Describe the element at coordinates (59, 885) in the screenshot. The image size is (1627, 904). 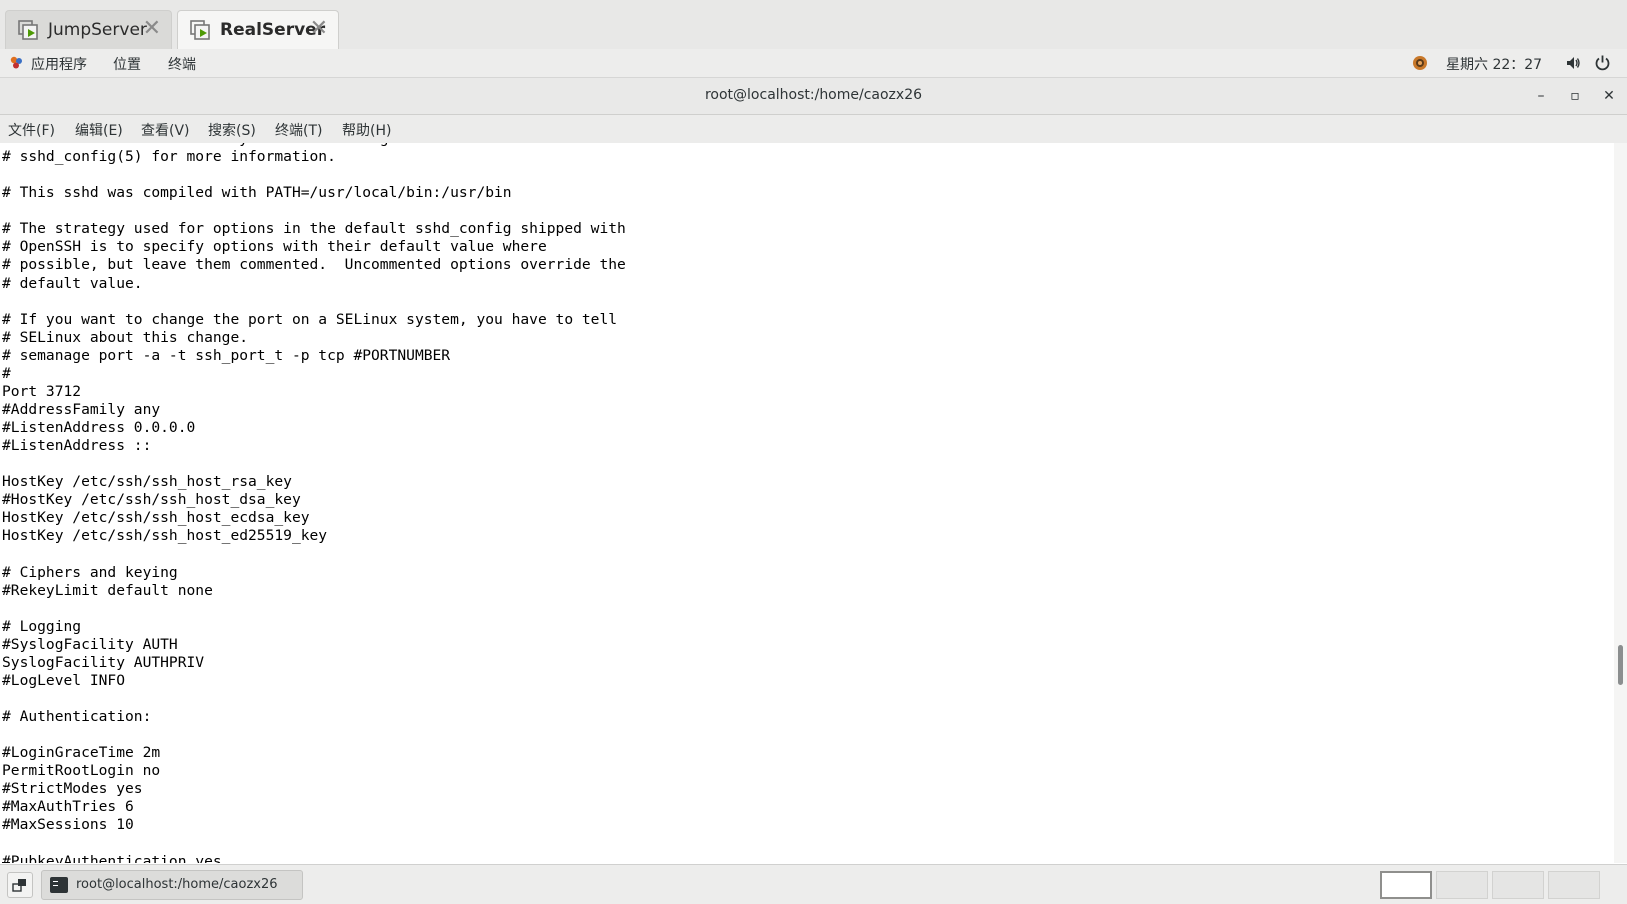
I see `terminal-icon` at that location.